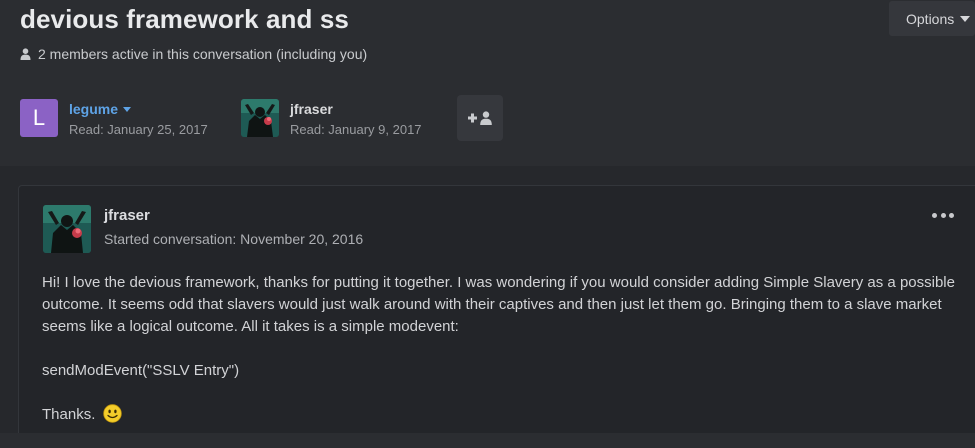 The width and height of the screenshot is (975, 448). I want to click on post-timestamp: Started conversation: November 20, 2016, so click(234, 239).